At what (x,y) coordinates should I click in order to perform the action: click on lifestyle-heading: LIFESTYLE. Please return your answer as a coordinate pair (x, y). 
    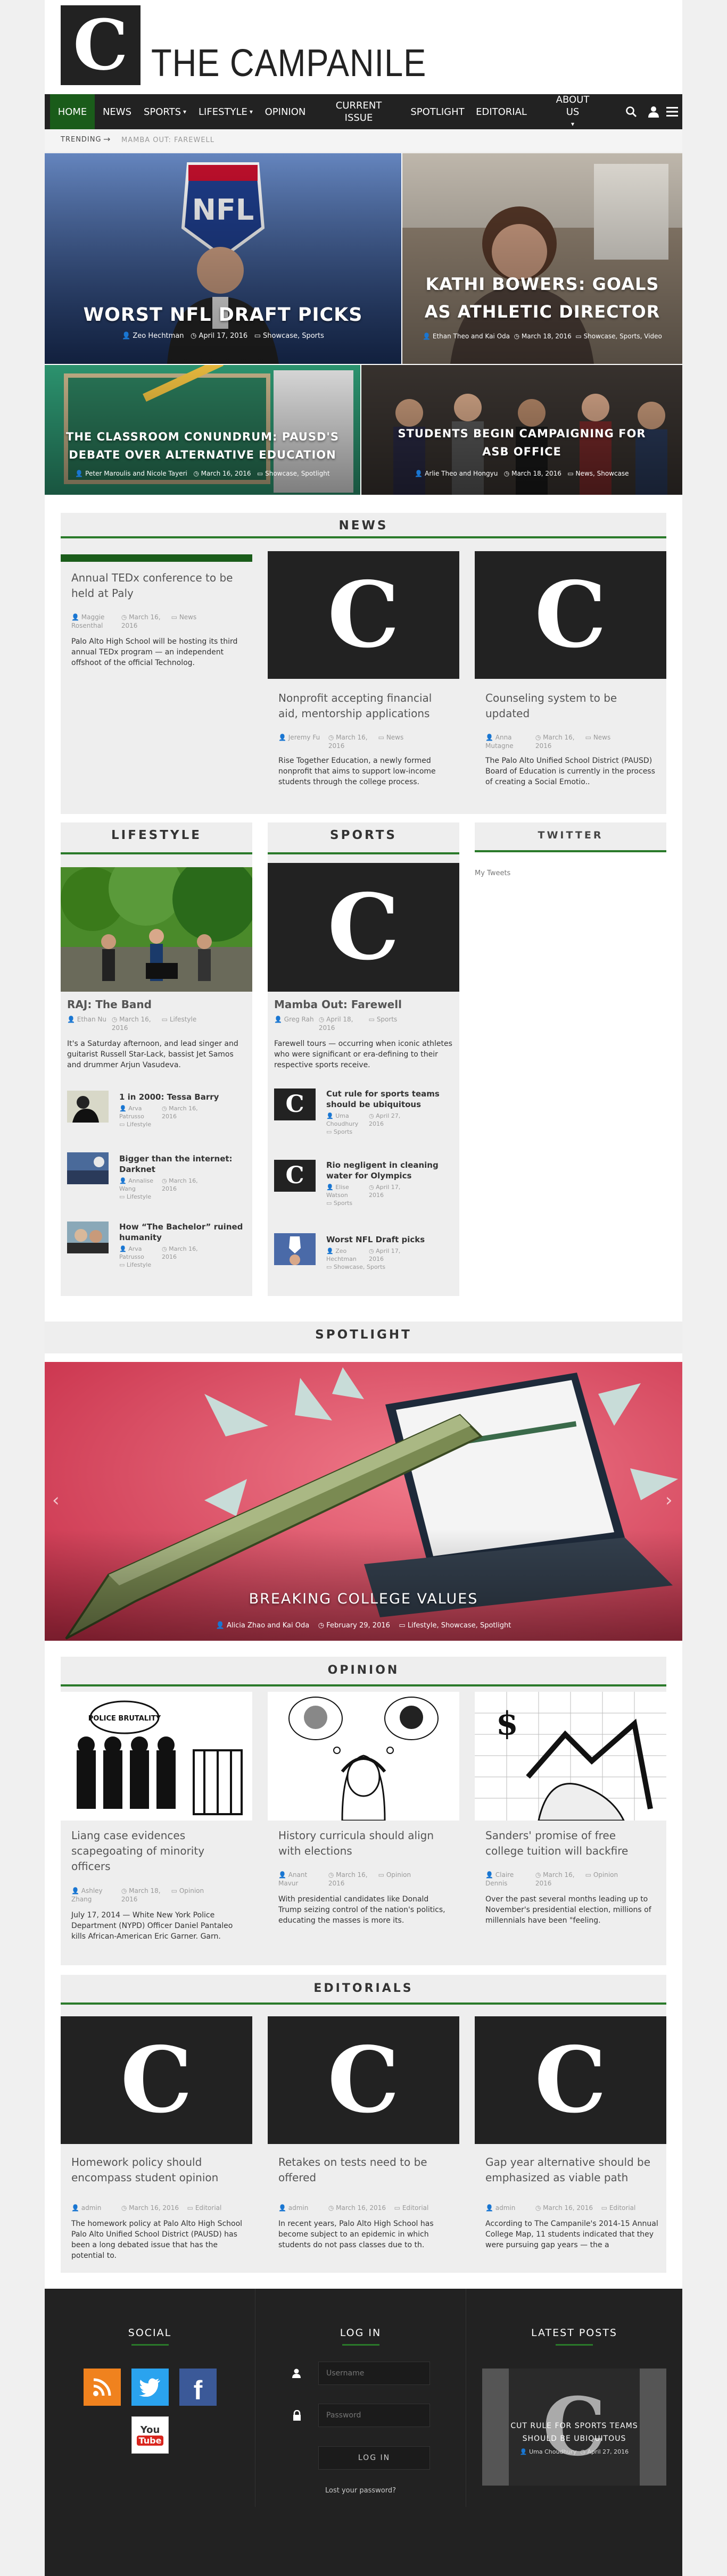
    Looking at the image, I should click on (156, 838).